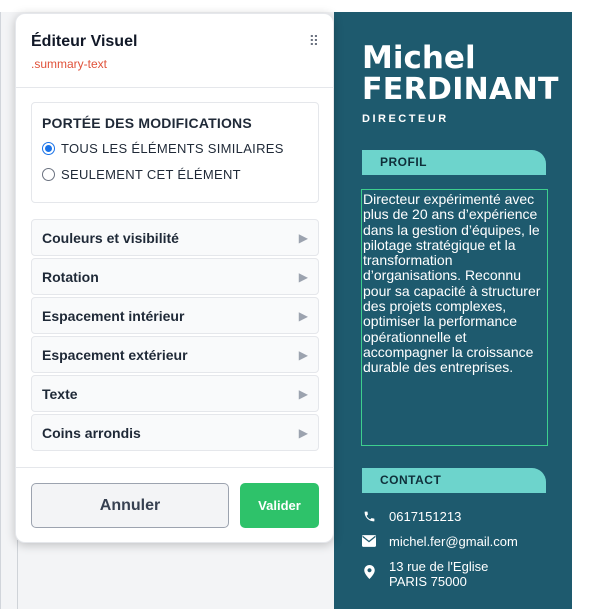  What do you see at coordinates (147, 123) in the screenshot?
I see `scope-title: PORTÉE DES MODIFICATIONS` at bounding box center [147, 123].